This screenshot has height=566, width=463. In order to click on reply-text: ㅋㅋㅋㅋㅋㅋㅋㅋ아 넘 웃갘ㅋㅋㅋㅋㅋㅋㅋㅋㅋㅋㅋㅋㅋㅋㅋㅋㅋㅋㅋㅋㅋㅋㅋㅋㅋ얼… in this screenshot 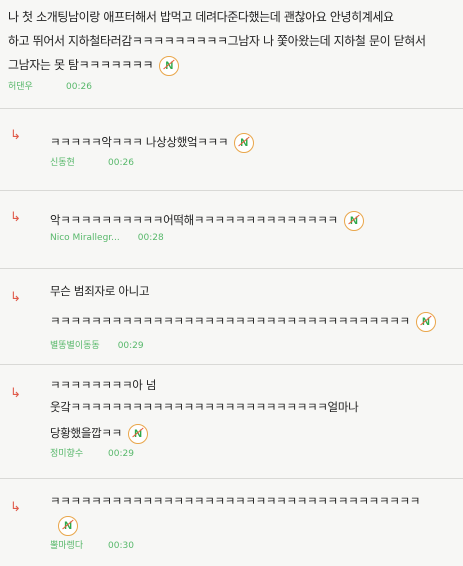, I will do `click(251, 409)`.